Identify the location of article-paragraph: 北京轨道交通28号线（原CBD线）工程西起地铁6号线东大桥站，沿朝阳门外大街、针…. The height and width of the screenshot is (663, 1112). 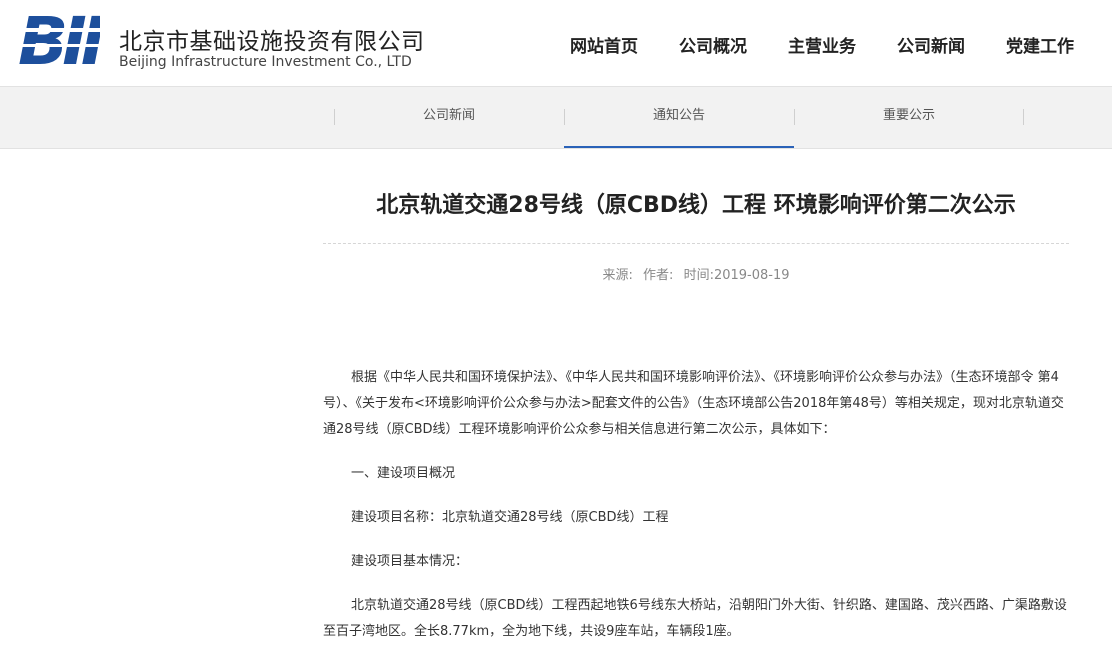
(695, 618).